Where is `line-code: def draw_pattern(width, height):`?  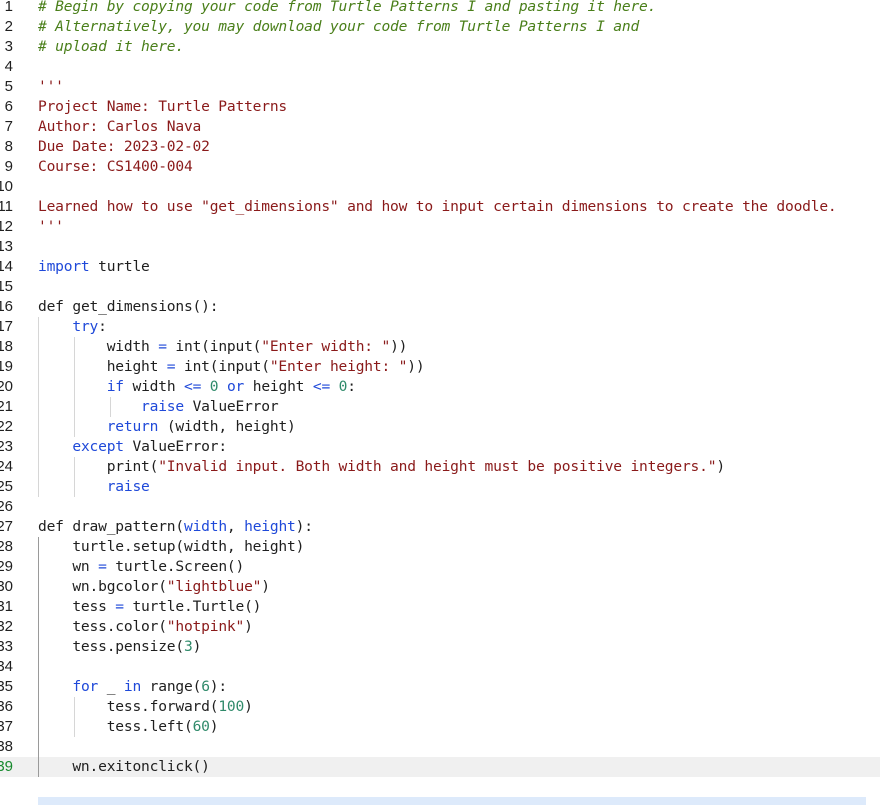 line-code: def draw_pattern(width, height): is located at coordinates (175, 527).